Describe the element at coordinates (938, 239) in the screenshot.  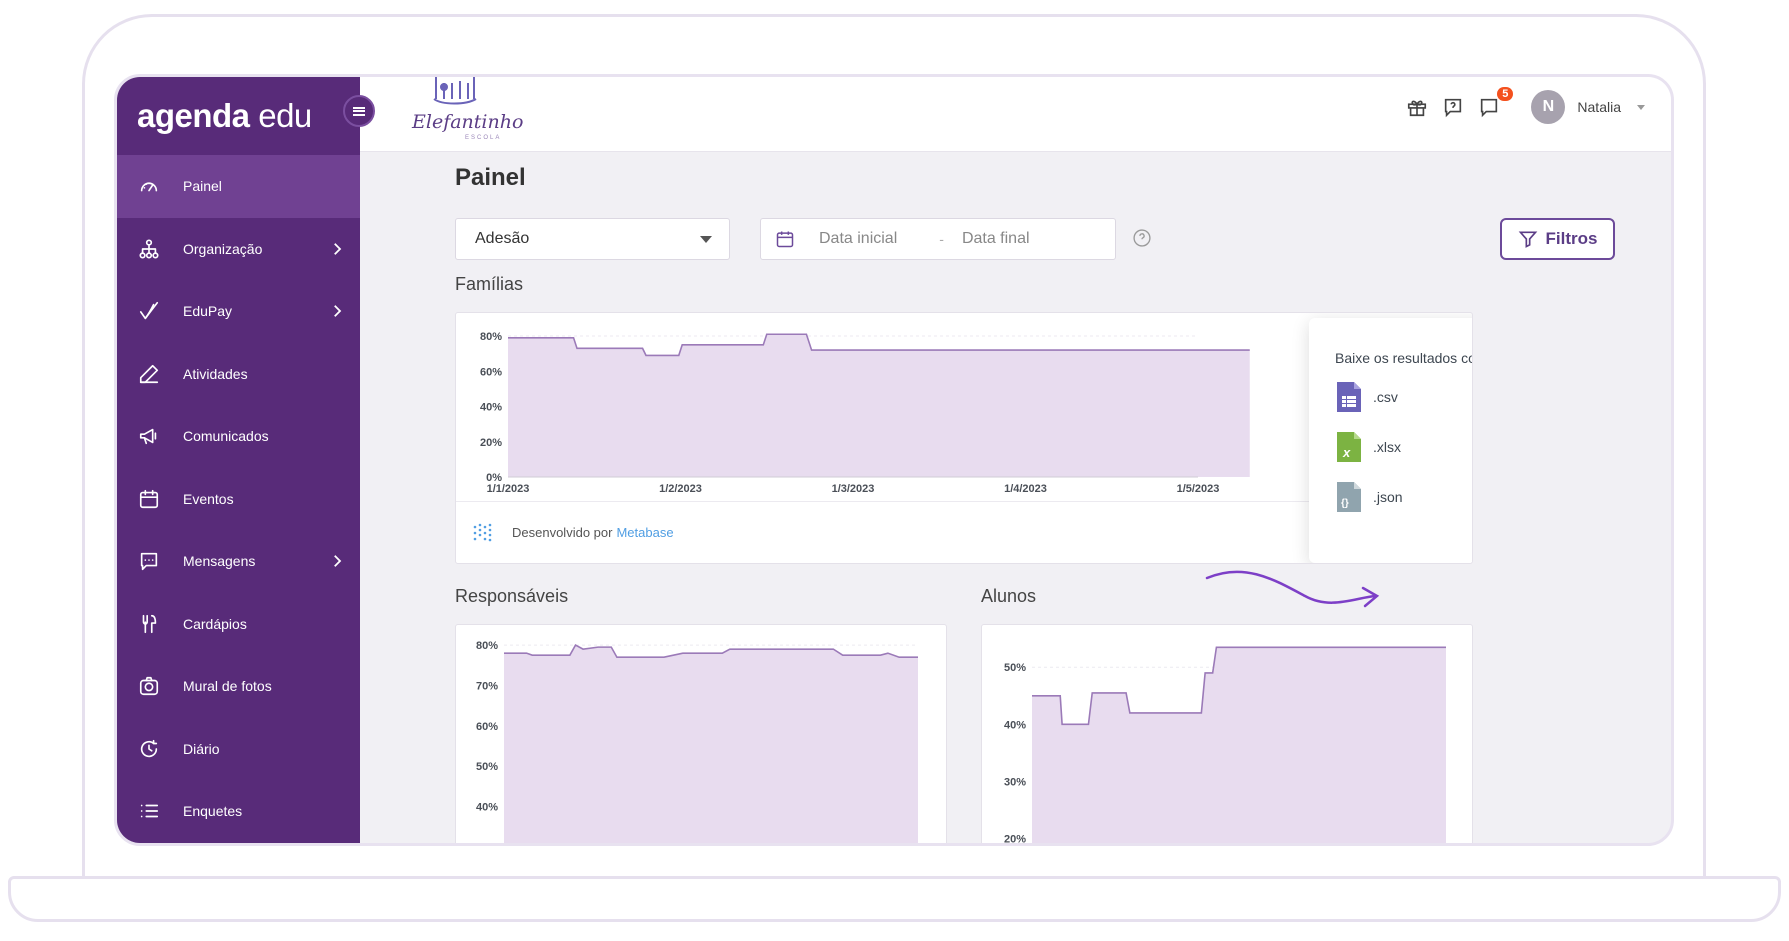
I see `date-range-picker: Data inicial - Data final` at that location.